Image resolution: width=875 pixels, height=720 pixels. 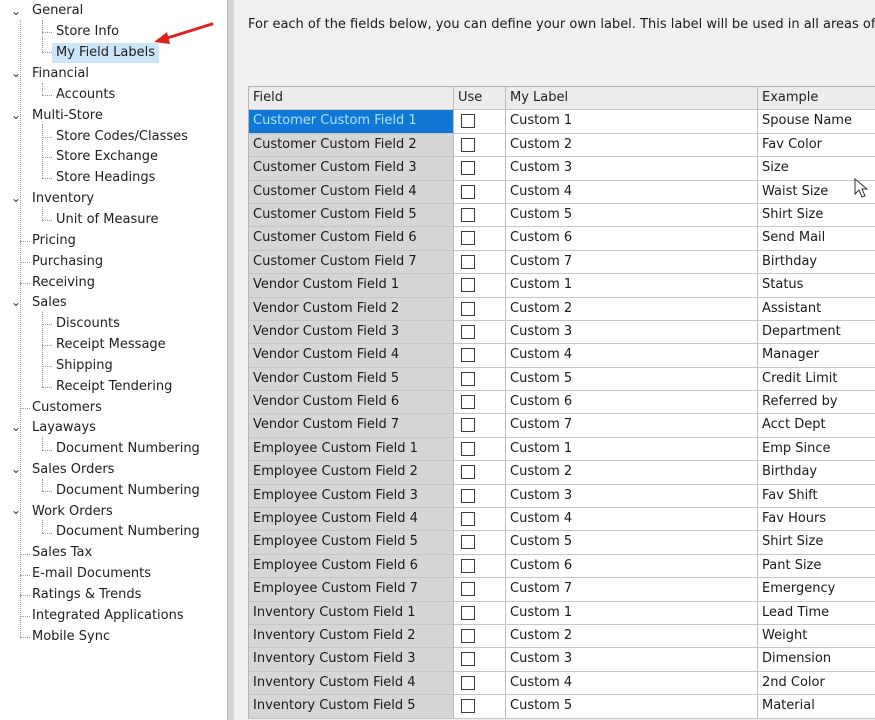 What do you see at coordinates (632, 426) in the screenshot?
I see `my-label-cell: Custom 7` at bounding box center [632, 426].